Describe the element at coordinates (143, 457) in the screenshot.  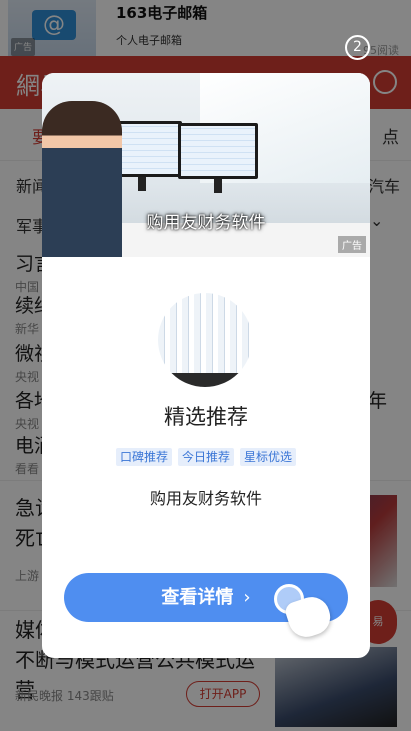
I see `tag-badge: 口碑推荐` at that location.